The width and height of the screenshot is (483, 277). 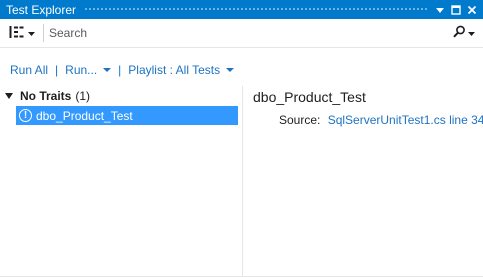 What do you see at coordinates (83, 96) in the screenshot?
I see `group-count: (1)` at bounding box center [83, 96].